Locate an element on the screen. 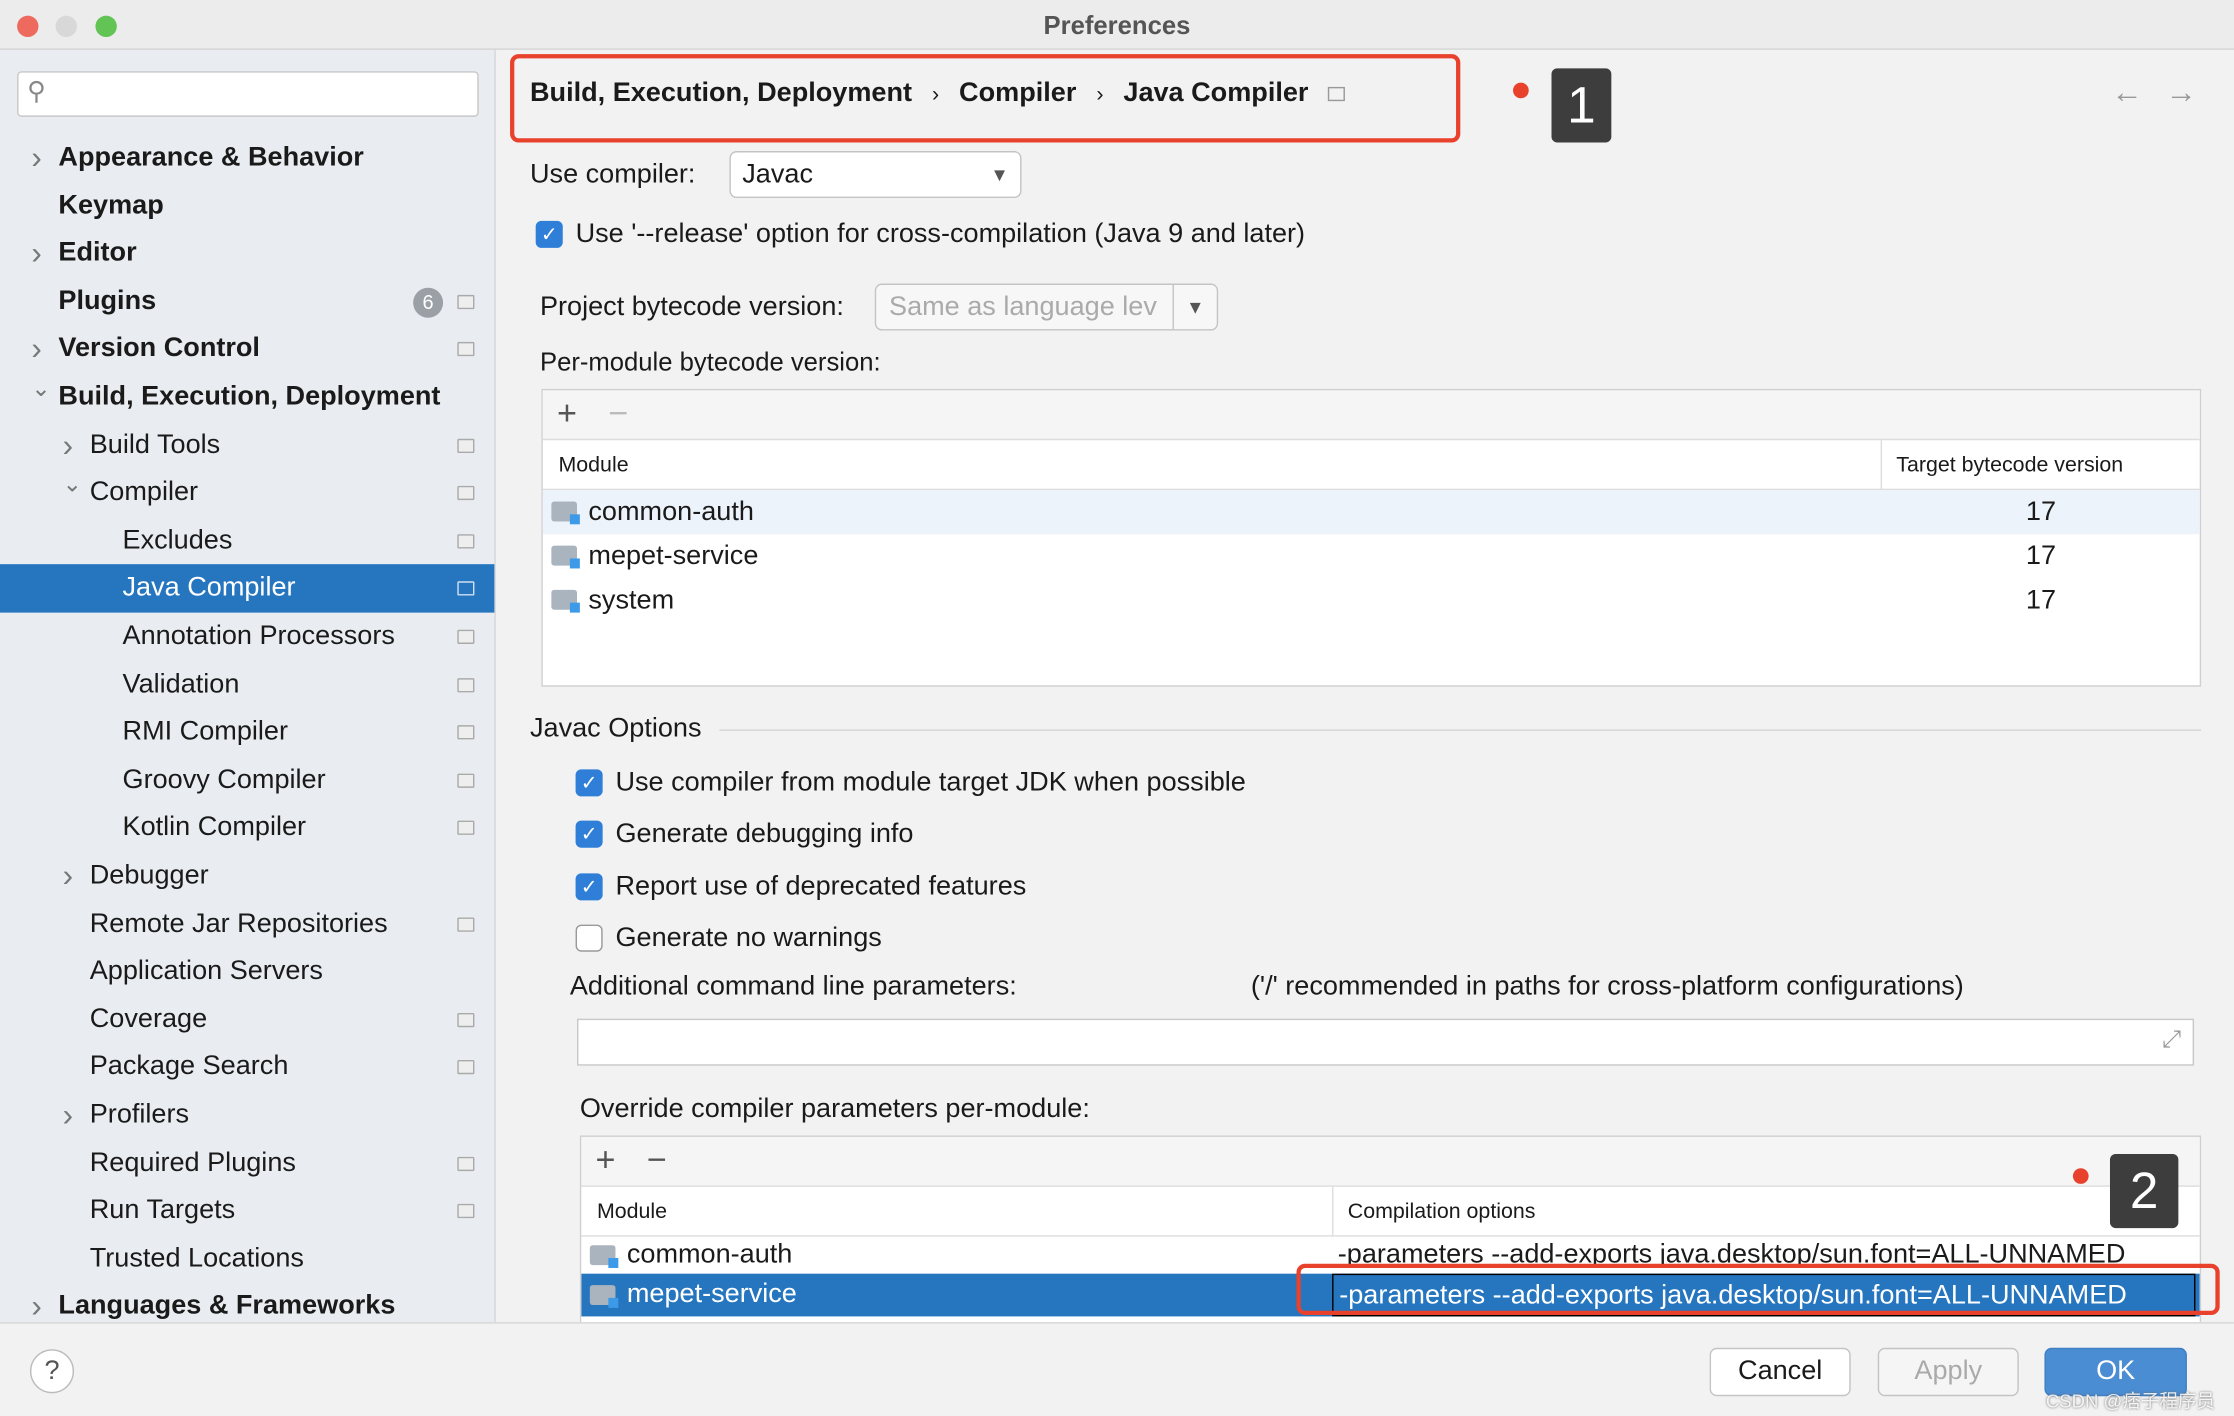  sidebar-item-debugger: › Debugger is located at coordinates (247, 876).